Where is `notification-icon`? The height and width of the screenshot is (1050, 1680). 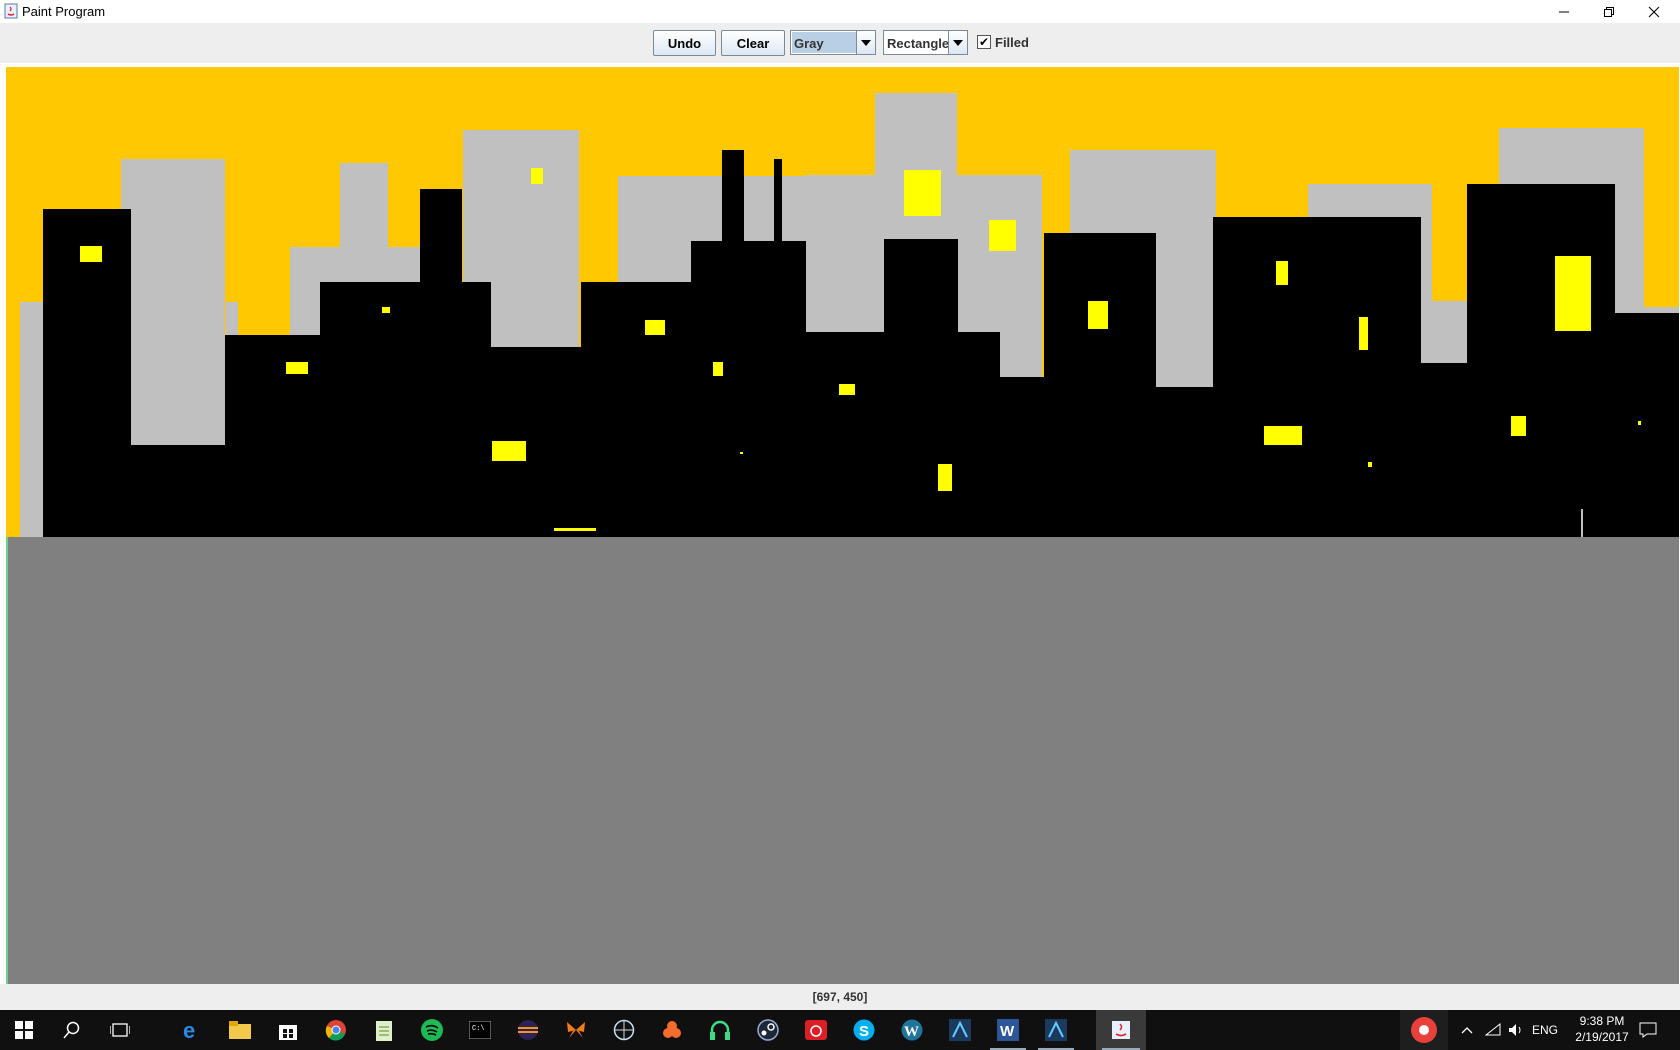
notification-icon is located at coordinates (1648, 1030).